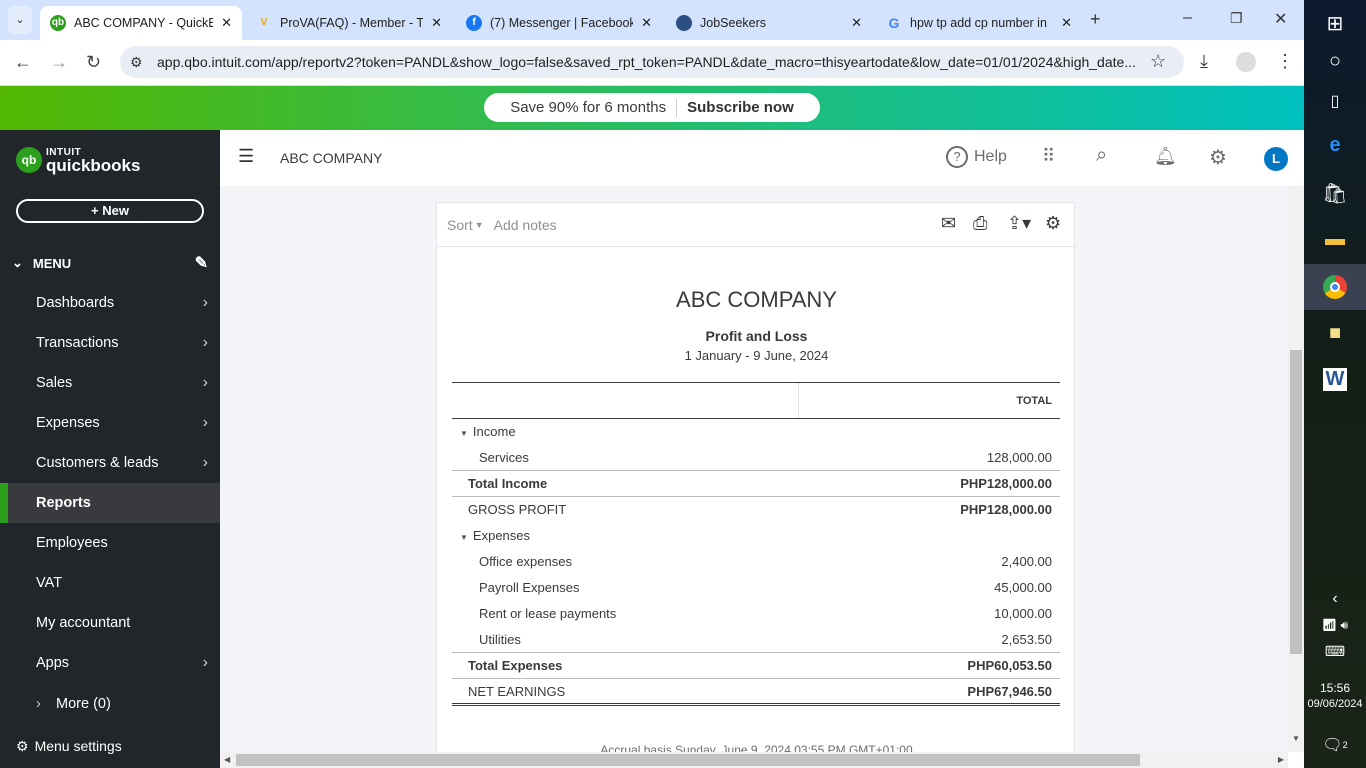 The height and width of the screenshot is (768, 1366). I want to click on keyboard-icon: ⌨, so click(1335, 651).